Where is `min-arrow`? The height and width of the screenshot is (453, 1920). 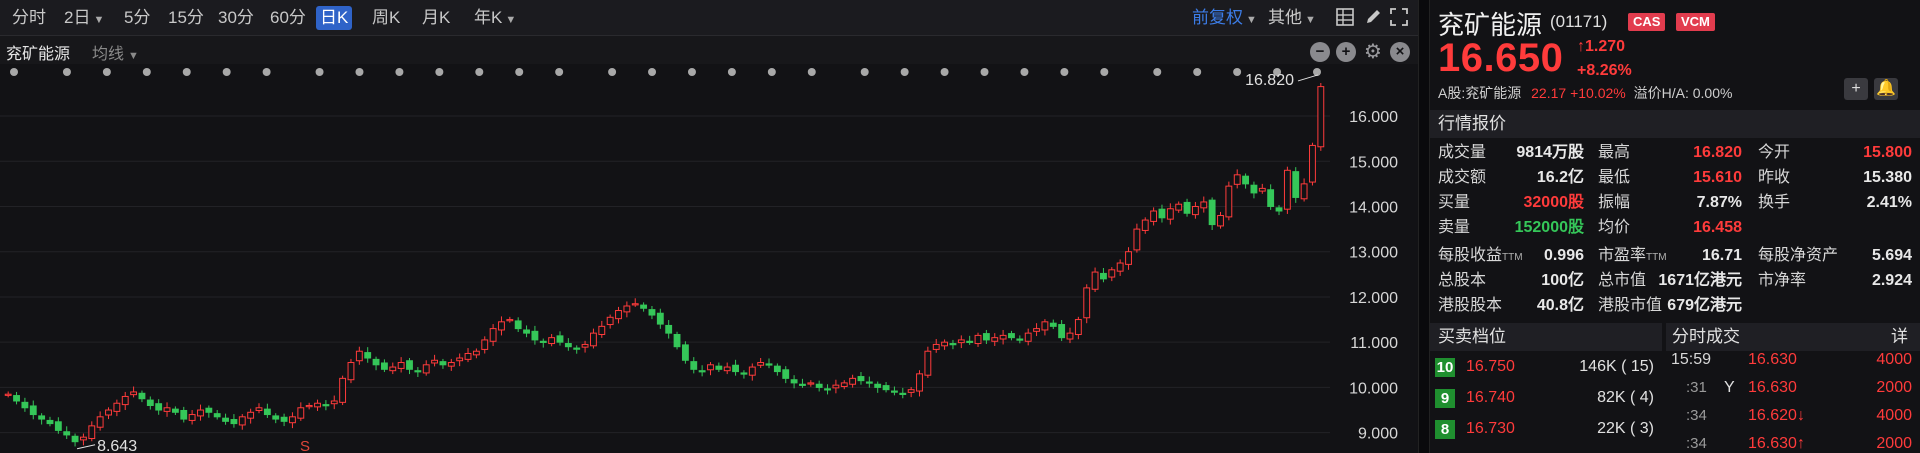
min-arrow is located at coordinates (86, 447).